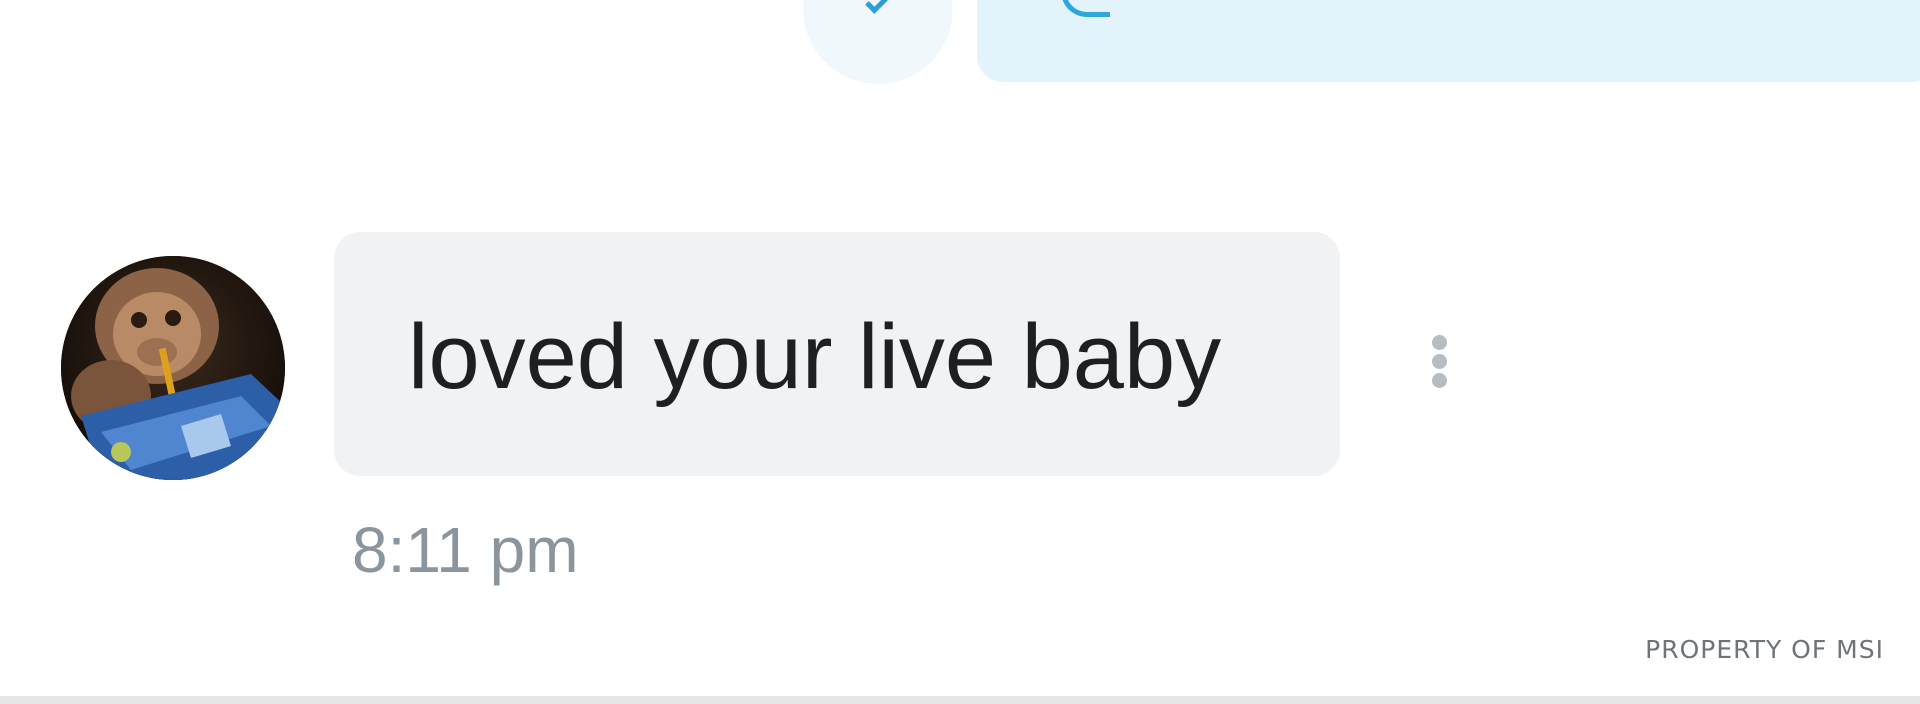 The image size is (1920, 704). I want to click on monkey-avatar-image, so click(173, 368).